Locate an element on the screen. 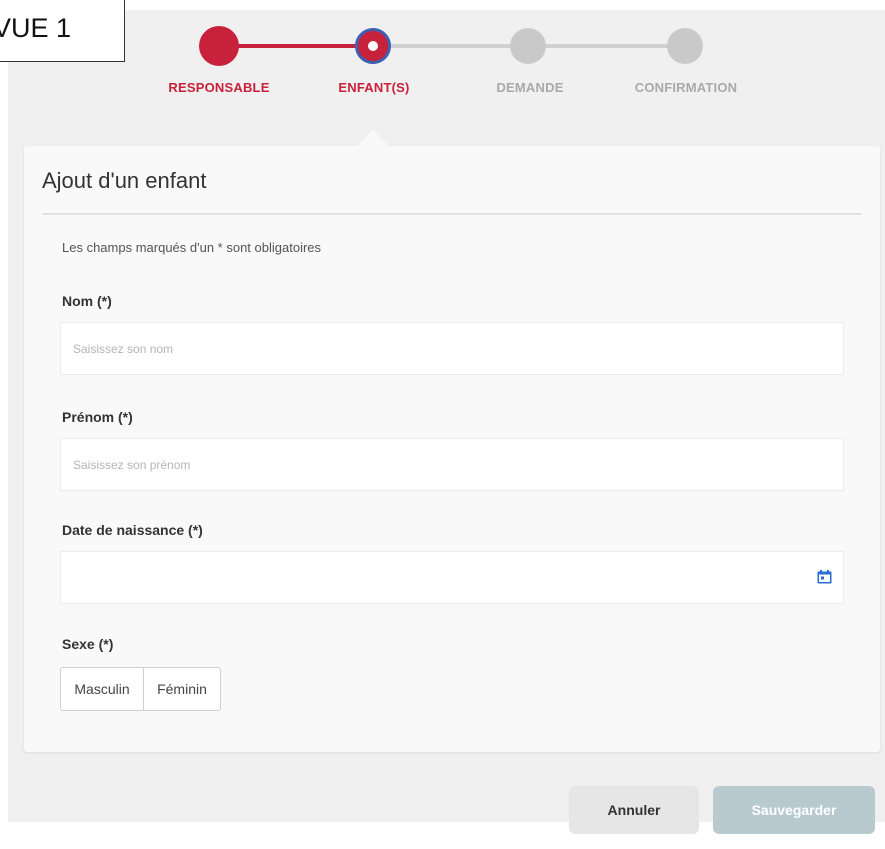 This screenshot has height=849, width=885. step-label-responsable: RESPONSABLE is located at coordinates (219, 87).